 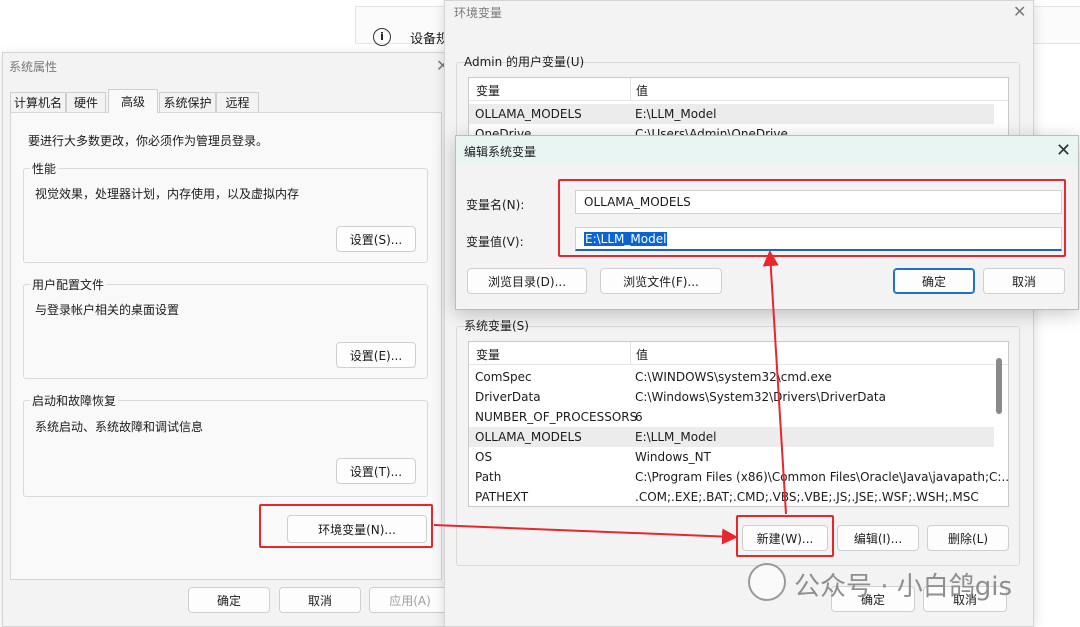 I want to click on watermark: 公众号 · 小白鸽gis, so click(x=903, y=587).